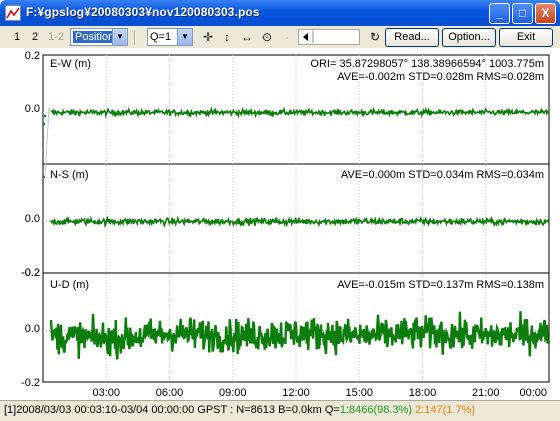  Describe the element at coordinates (170, 393) in the screenshot. I see `x-tick-label: 06:00` at that location.